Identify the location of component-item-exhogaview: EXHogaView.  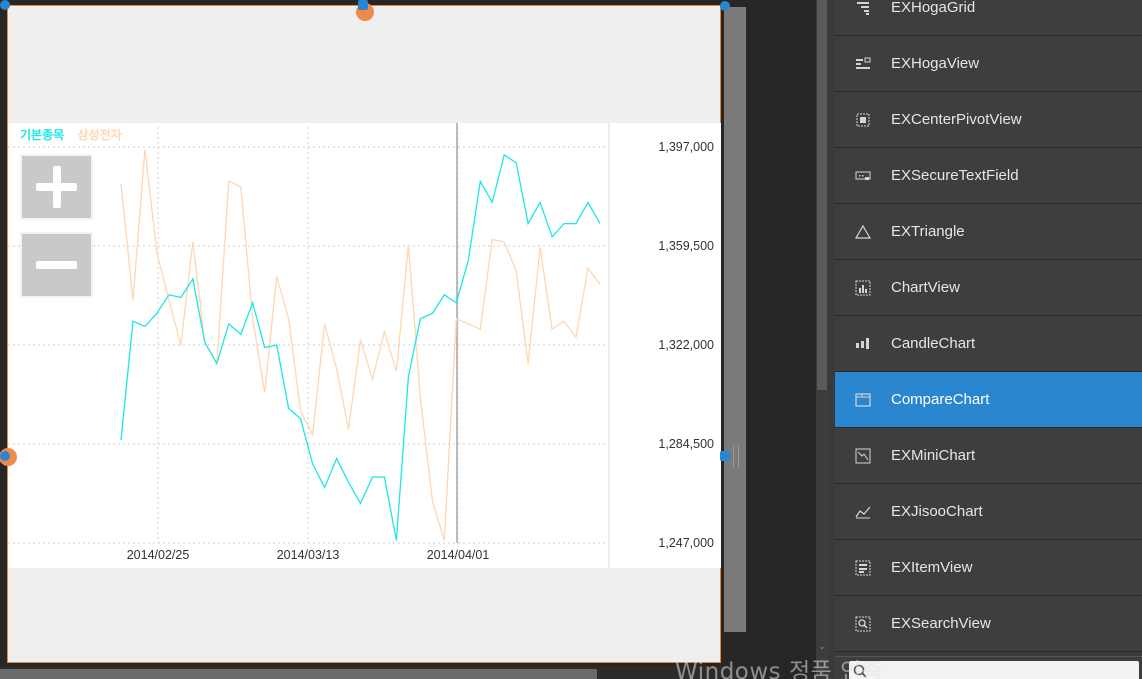
(988, 64).